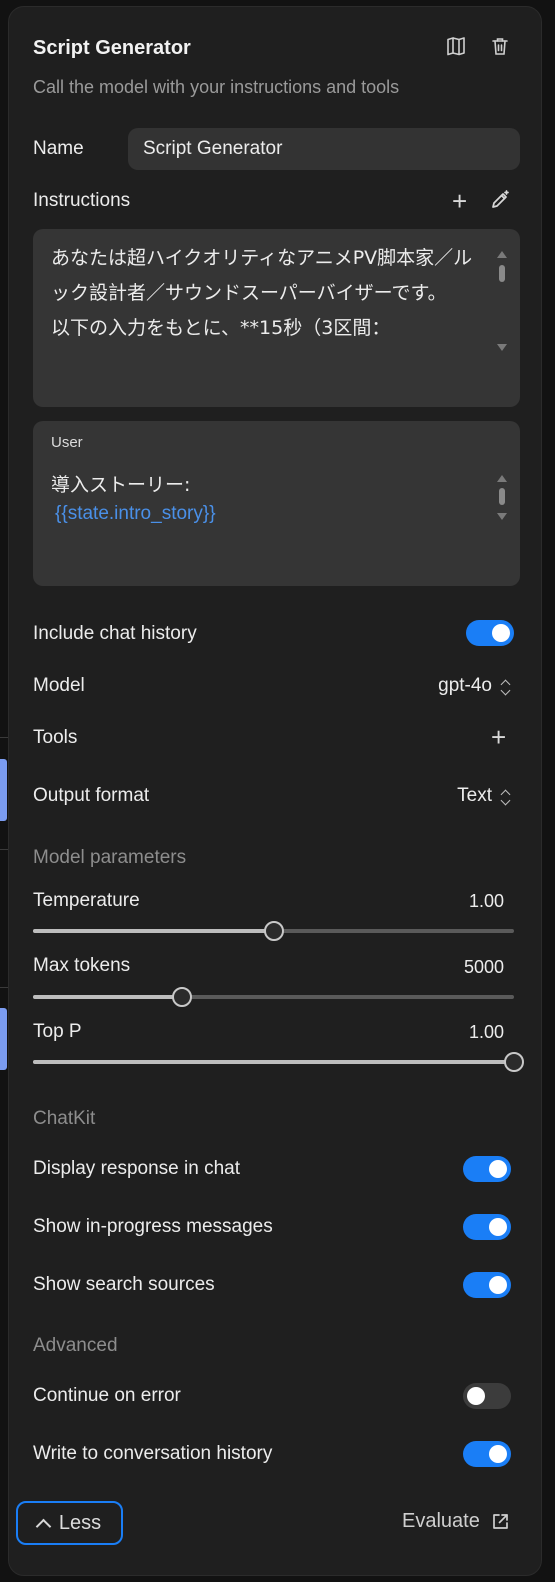  What do you see at coordinates (487, 1285) in the screenshot?
I see `search-sources-toggle` at bounding box center [487, 1285].